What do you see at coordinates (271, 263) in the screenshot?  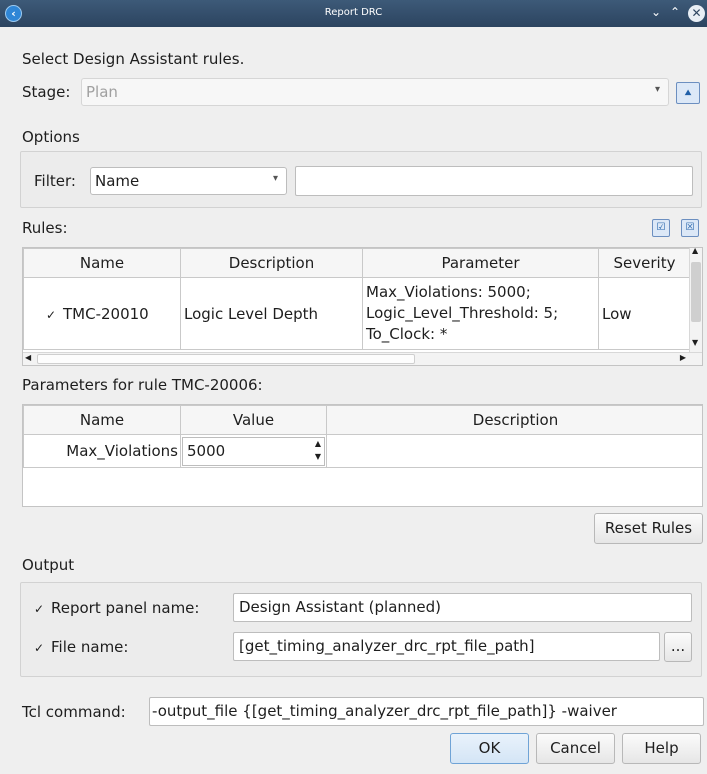 I see `rules-col-description: Description` at bounding box center [271, 263].